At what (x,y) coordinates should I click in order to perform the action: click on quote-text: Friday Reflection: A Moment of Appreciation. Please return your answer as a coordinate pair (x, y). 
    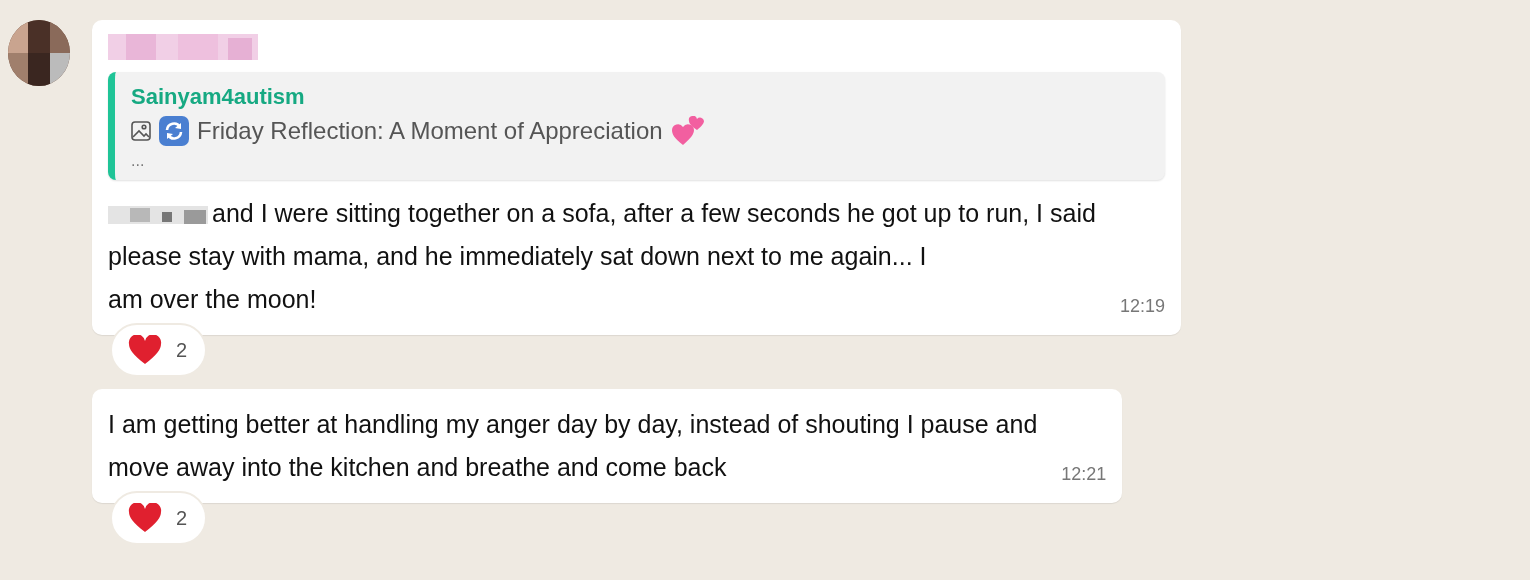
    Looking at the image, I should click on (430, 131).